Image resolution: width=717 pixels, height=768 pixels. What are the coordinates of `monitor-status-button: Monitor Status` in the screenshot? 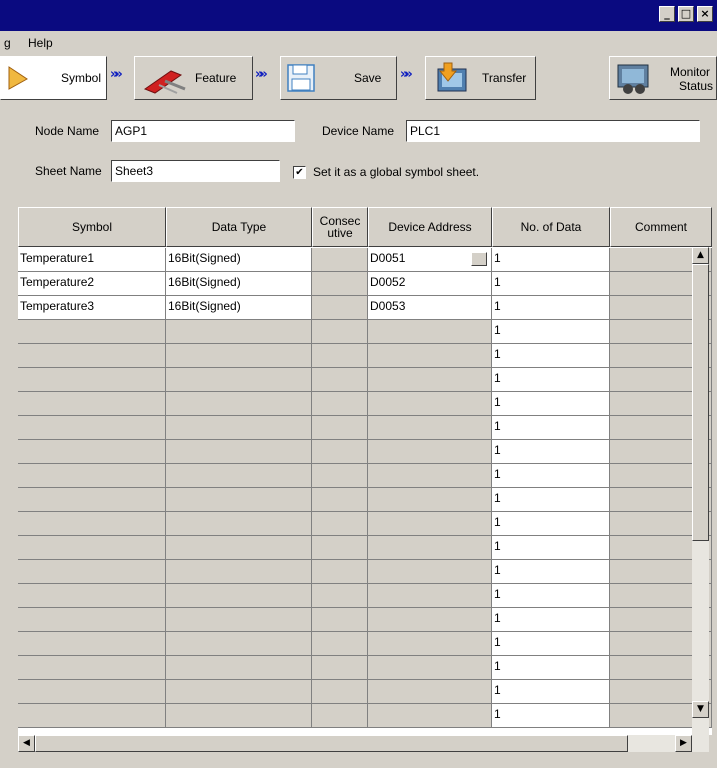 It's located at (663, 78).